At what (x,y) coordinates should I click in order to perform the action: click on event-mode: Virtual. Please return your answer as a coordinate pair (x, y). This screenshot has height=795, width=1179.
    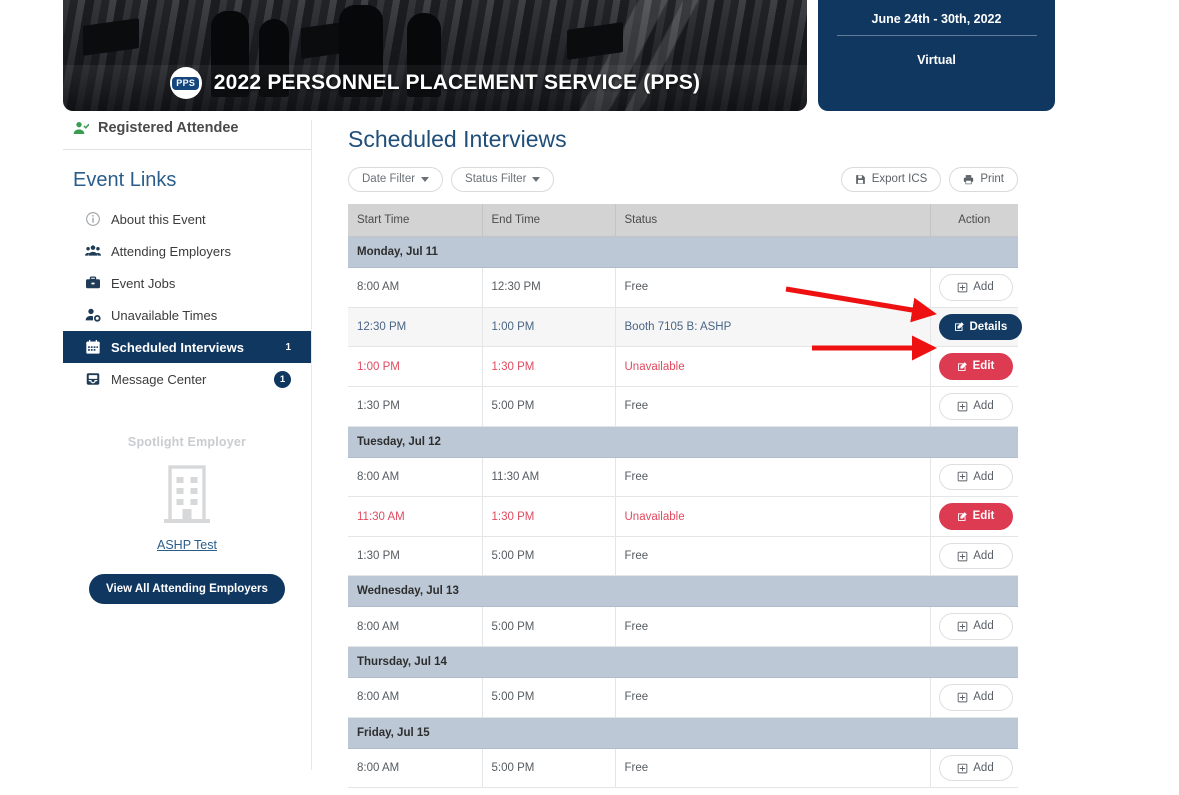
    Looking at the image, I should click on (936, 60).